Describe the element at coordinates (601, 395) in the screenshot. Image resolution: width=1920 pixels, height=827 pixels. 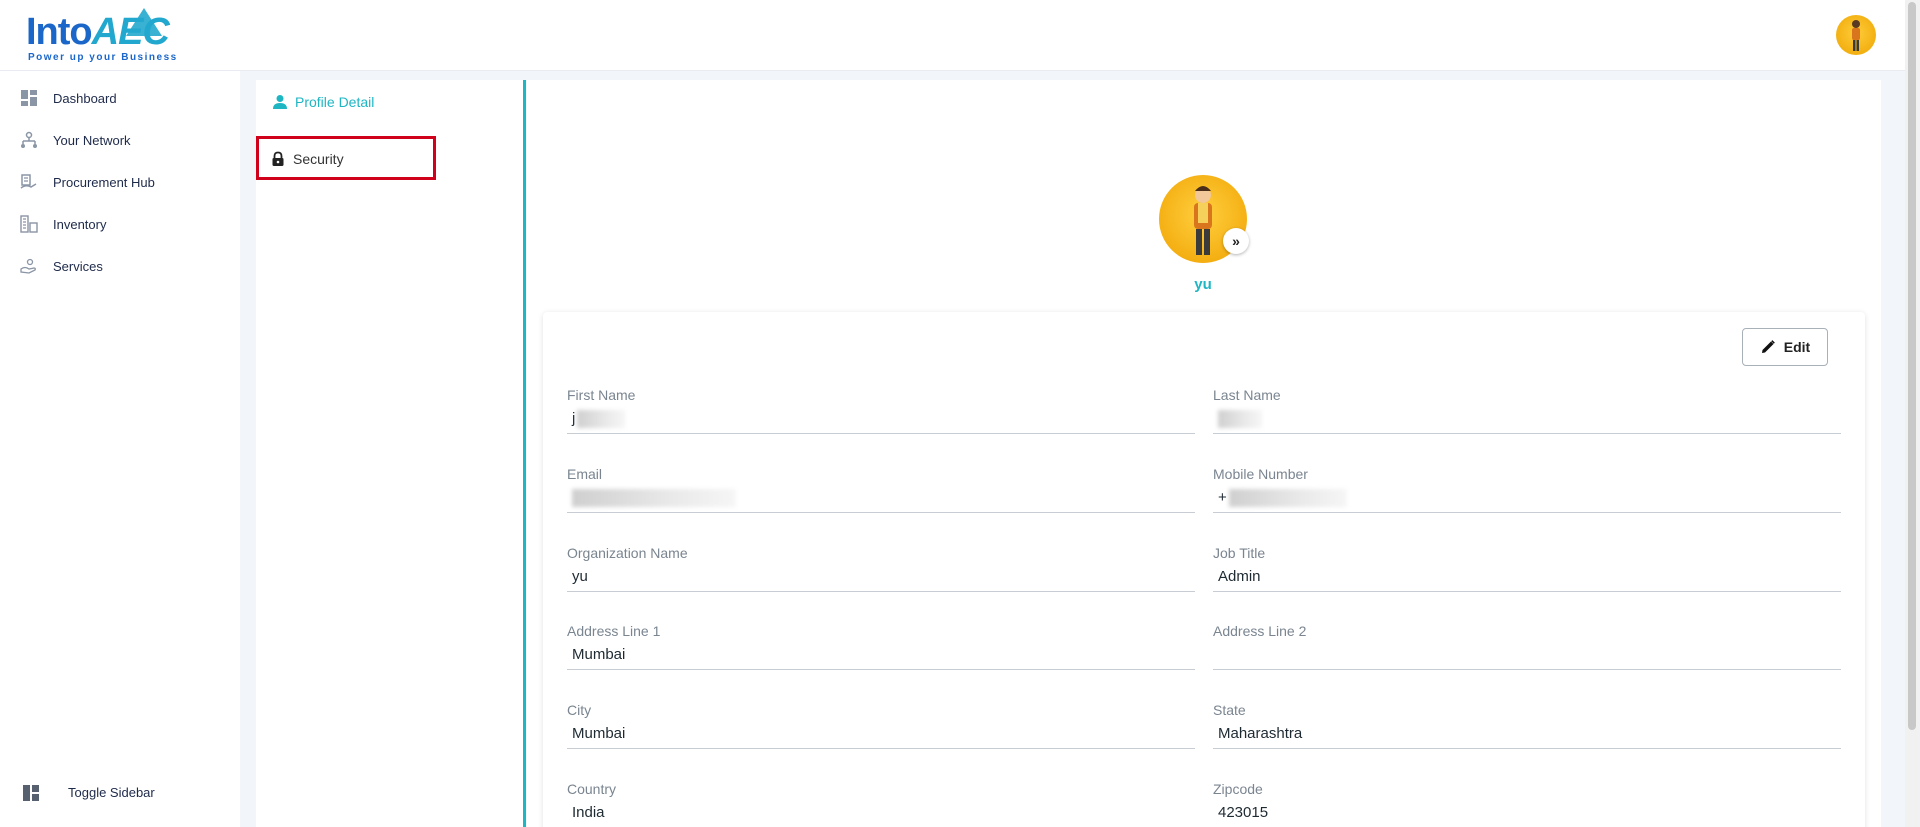
I see `field-label: First Name` at that location.